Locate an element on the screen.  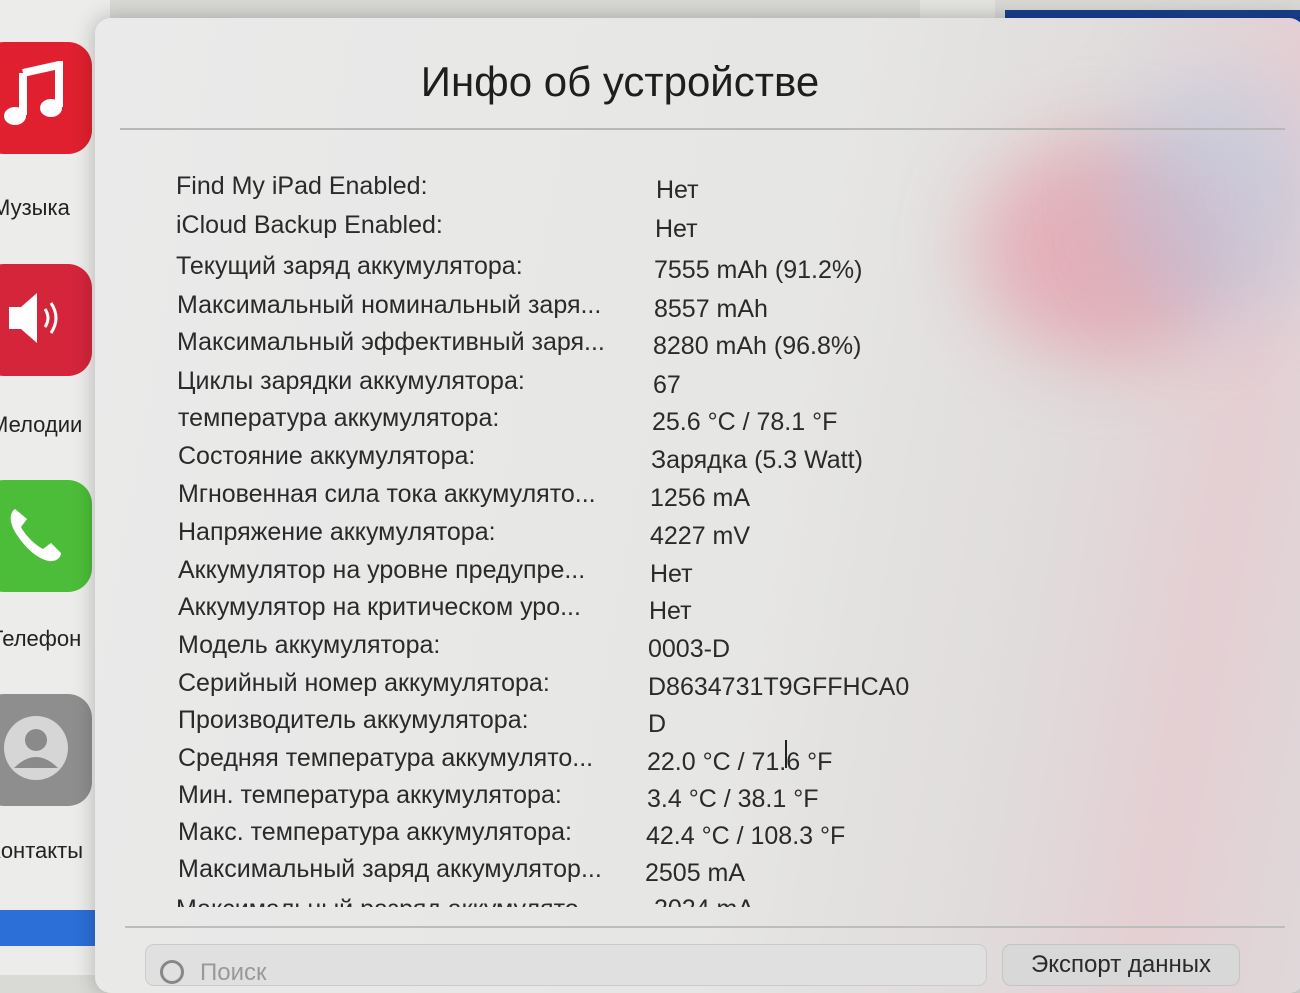
speaker-icon is located at coordinates (36, 320).